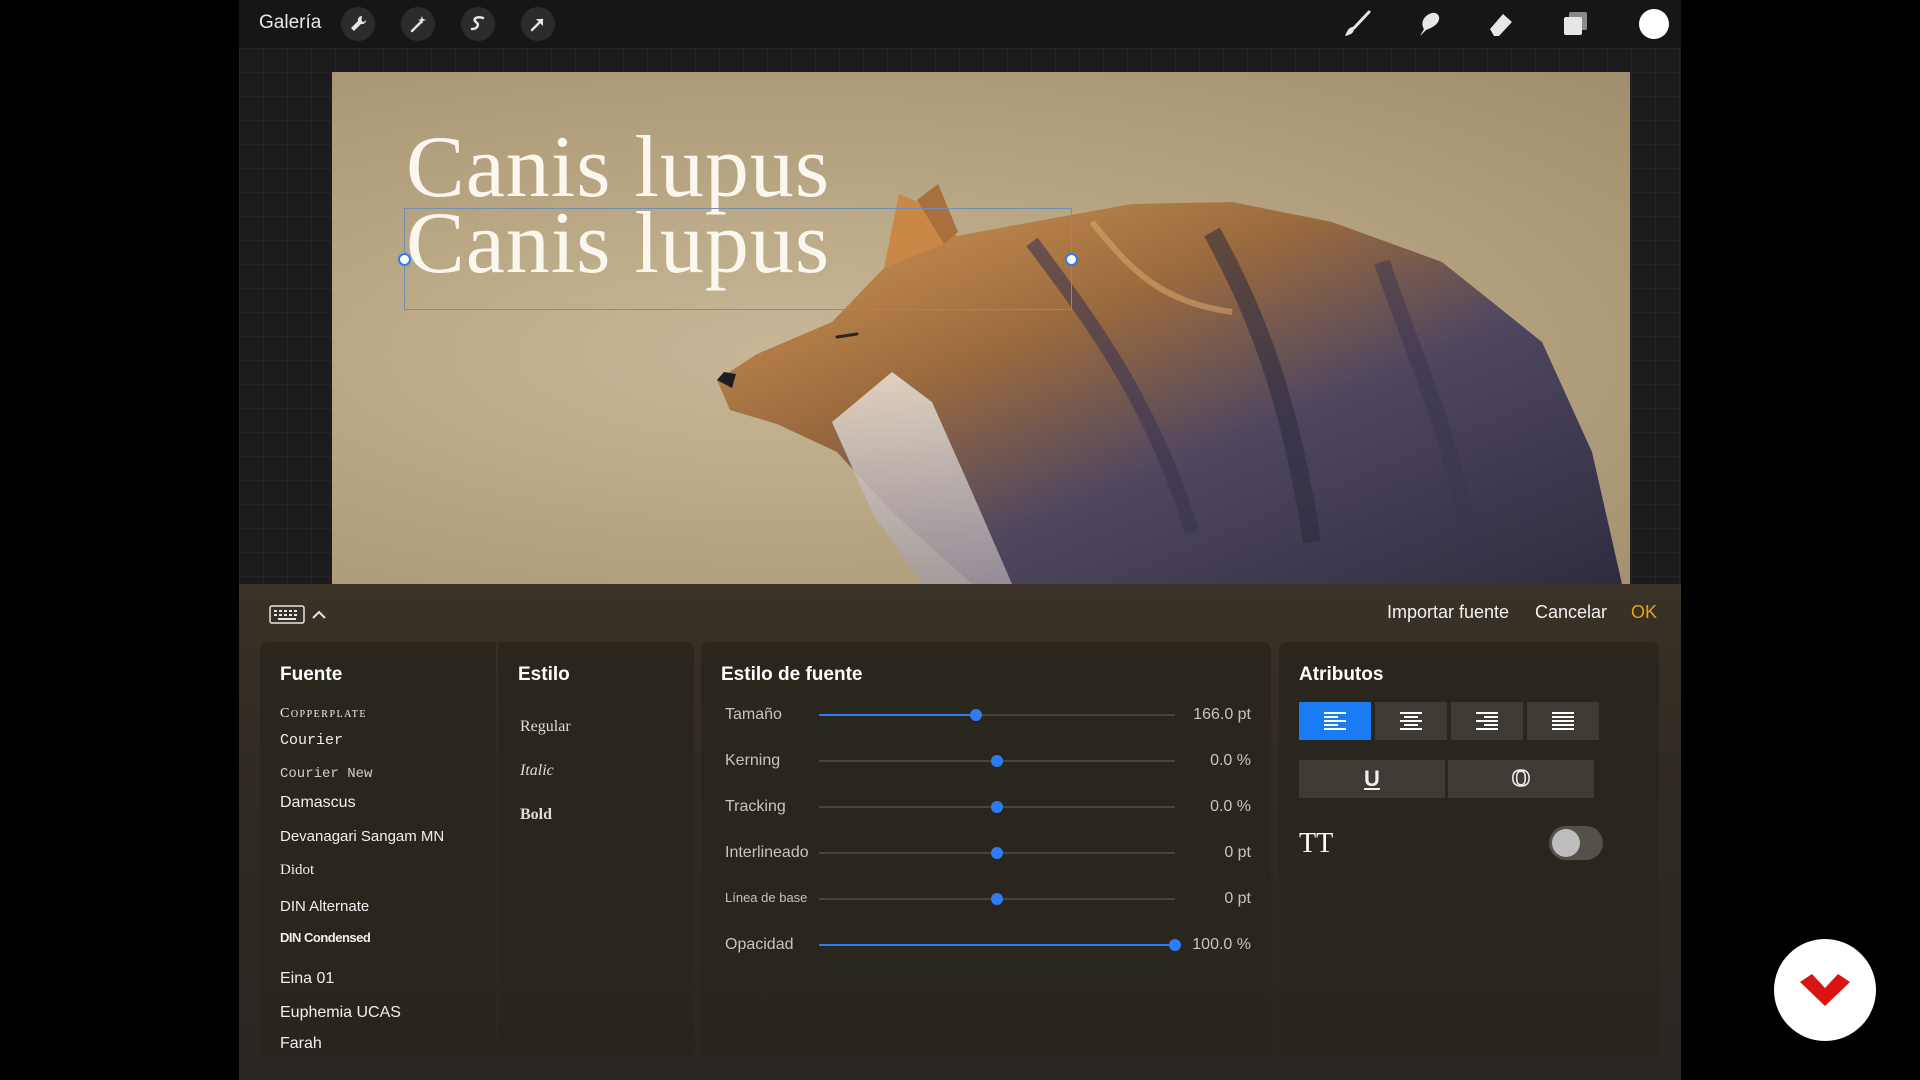 This screenshot has height=1080, width=1920. Describe the element at coordinates (1071, 259) in the screenshot. I see `selection-handle-right` at that location.